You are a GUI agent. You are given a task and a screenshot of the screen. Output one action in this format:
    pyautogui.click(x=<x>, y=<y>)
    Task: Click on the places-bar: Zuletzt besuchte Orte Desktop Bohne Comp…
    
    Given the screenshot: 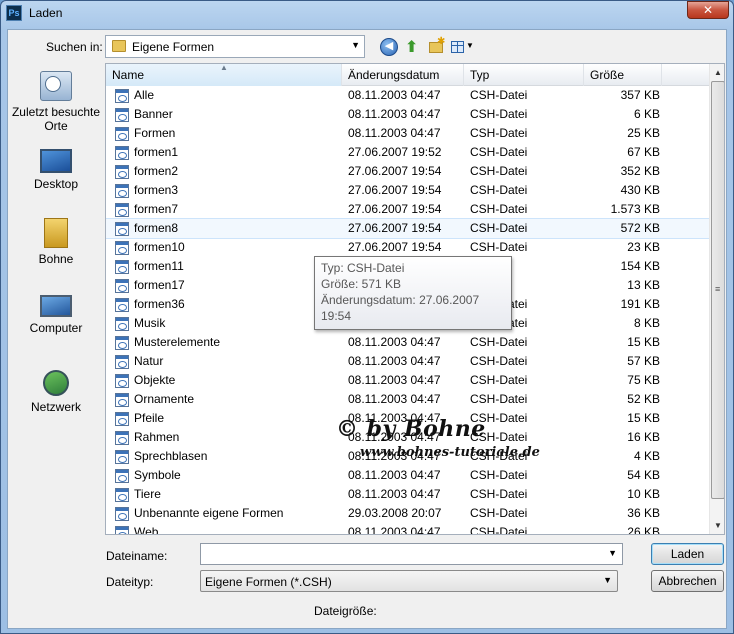 What is the action you would take?
    pyautogui.click(x=56, y=298)
    